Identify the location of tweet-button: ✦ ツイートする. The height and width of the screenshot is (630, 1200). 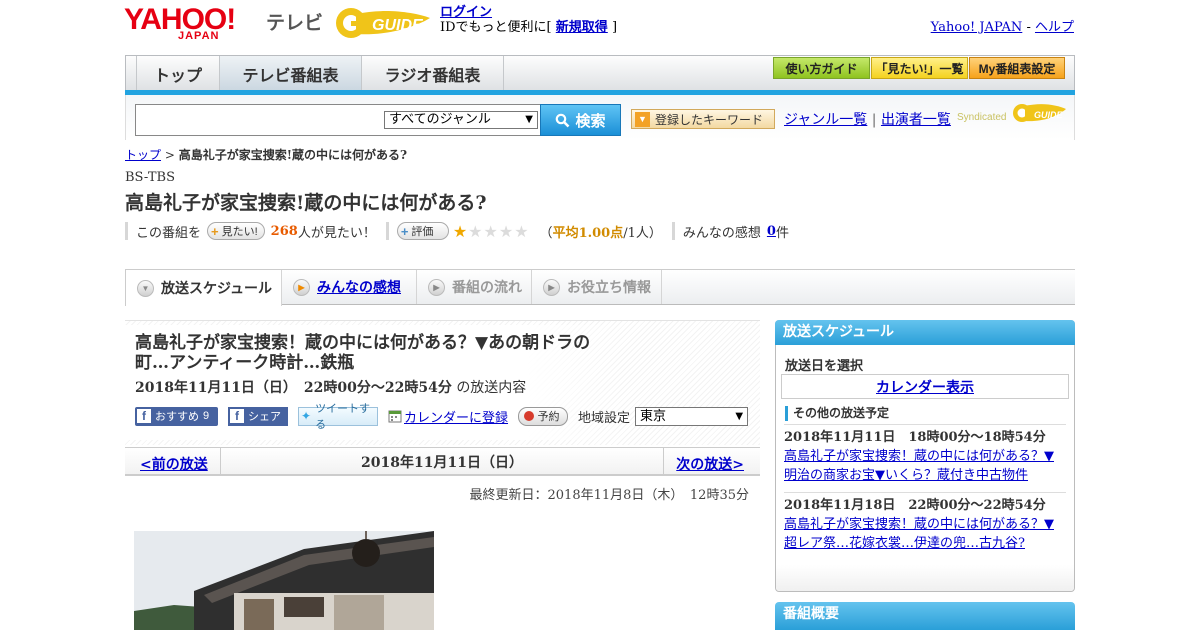
(338, 417).